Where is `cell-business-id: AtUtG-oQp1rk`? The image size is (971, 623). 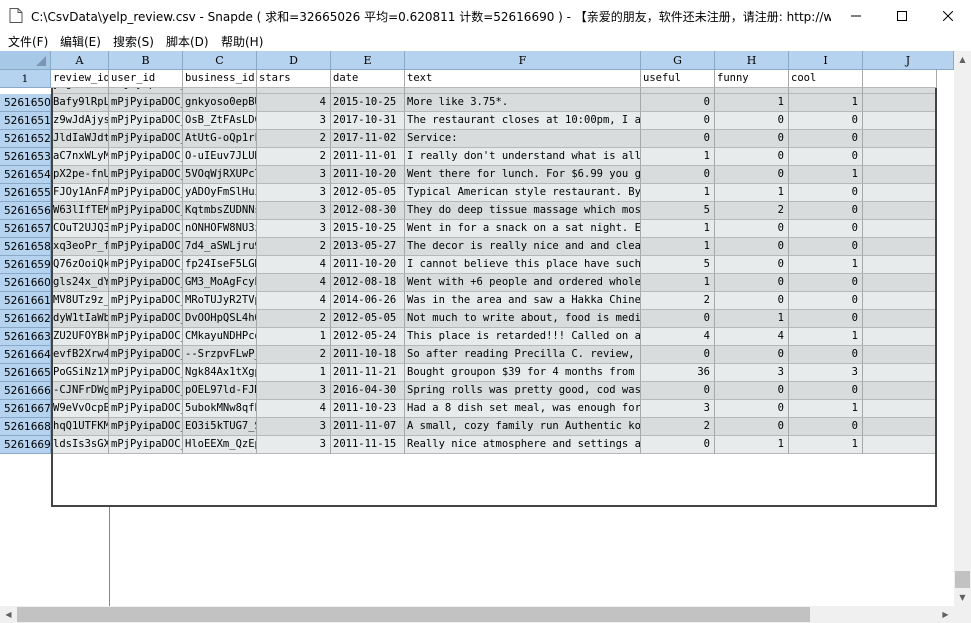 cell-business-id: AtUtG-oQp1rk is located at coordinates (220, 139).